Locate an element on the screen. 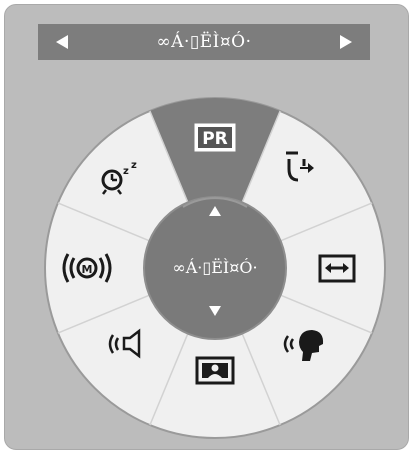 The width and height of the screenshot is (415, 454). svg-text: PR is located at coordinates (215, 139).